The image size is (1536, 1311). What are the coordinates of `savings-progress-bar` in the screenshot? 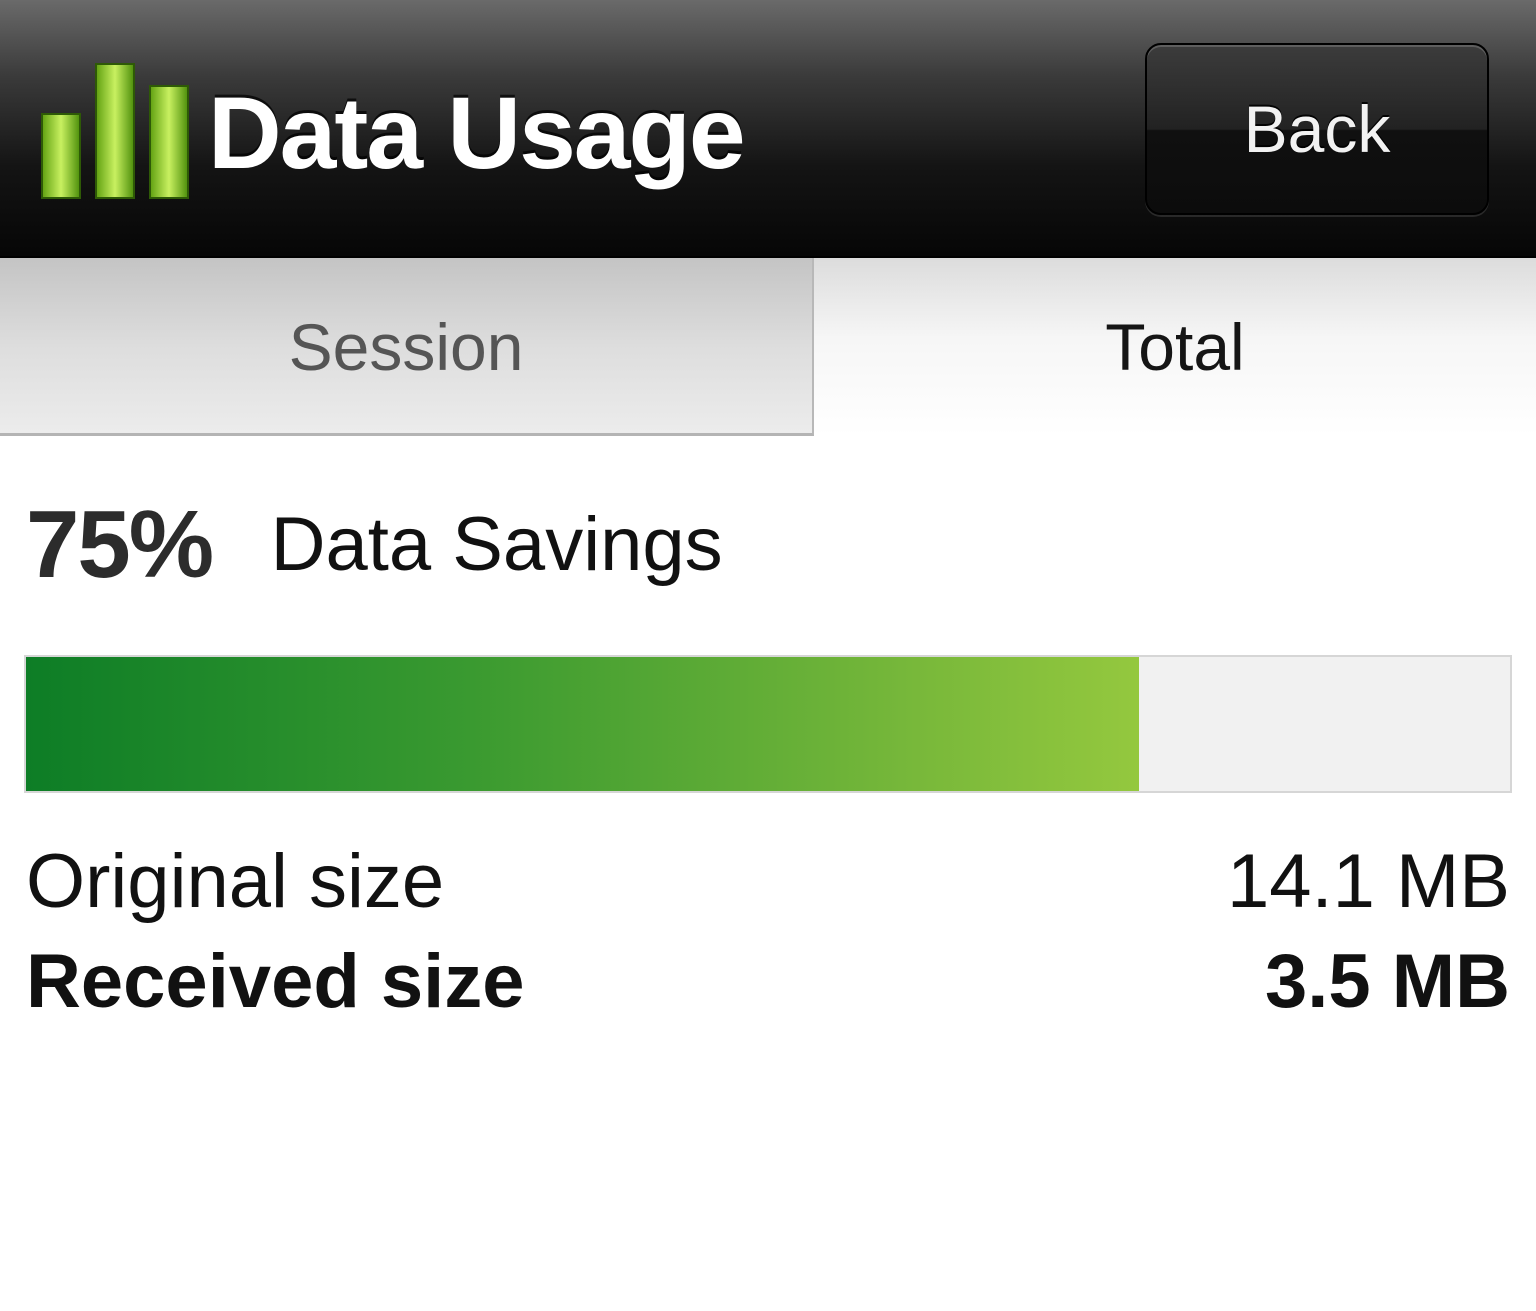 It's located at (768, 724).